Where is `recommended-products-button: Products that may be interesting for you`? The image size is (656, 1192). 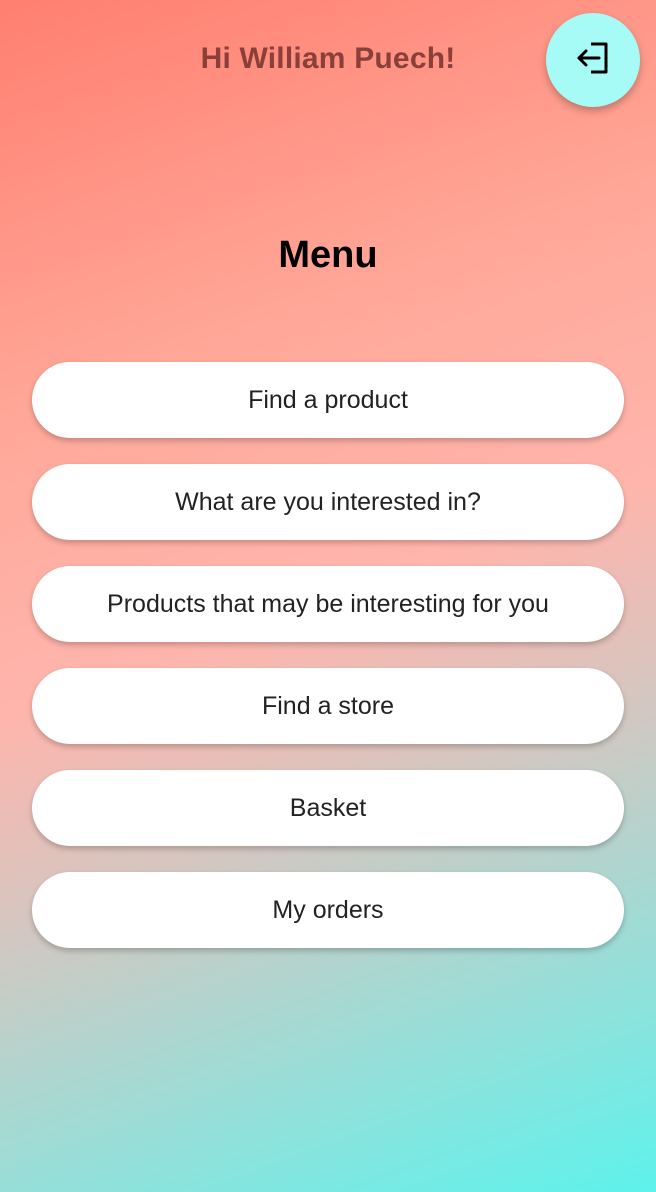 recommended-products-button: Products that may be interesting for you is located at coordinates (328, 604).